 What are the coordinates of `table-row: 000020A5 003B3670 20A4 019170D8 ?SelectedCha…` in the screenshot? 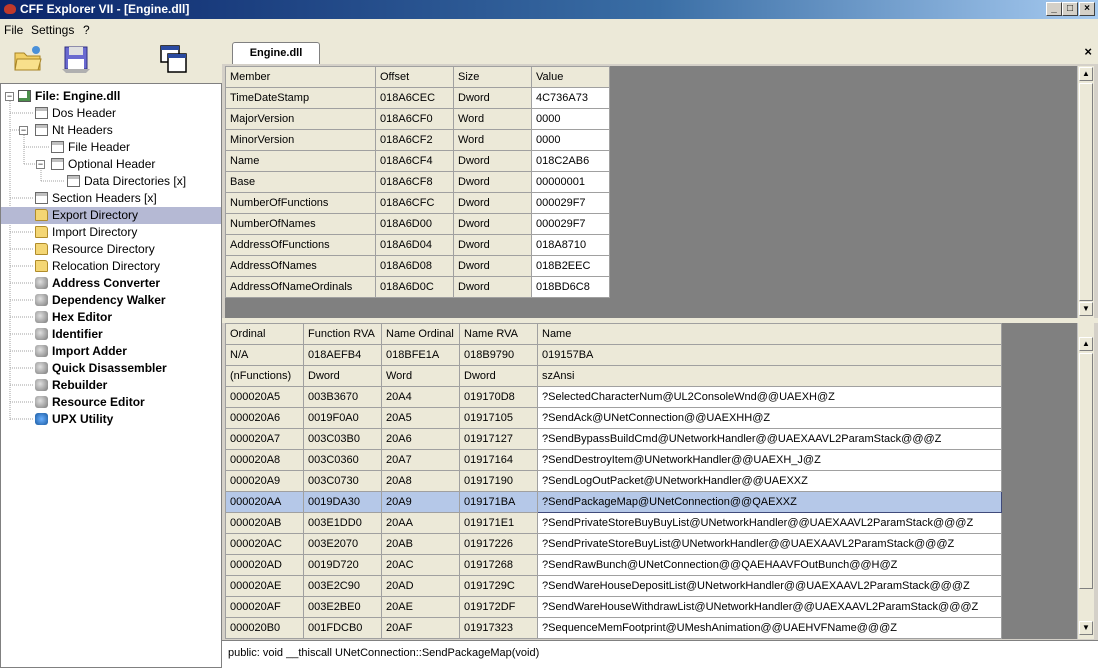 It's located at (613, 397).